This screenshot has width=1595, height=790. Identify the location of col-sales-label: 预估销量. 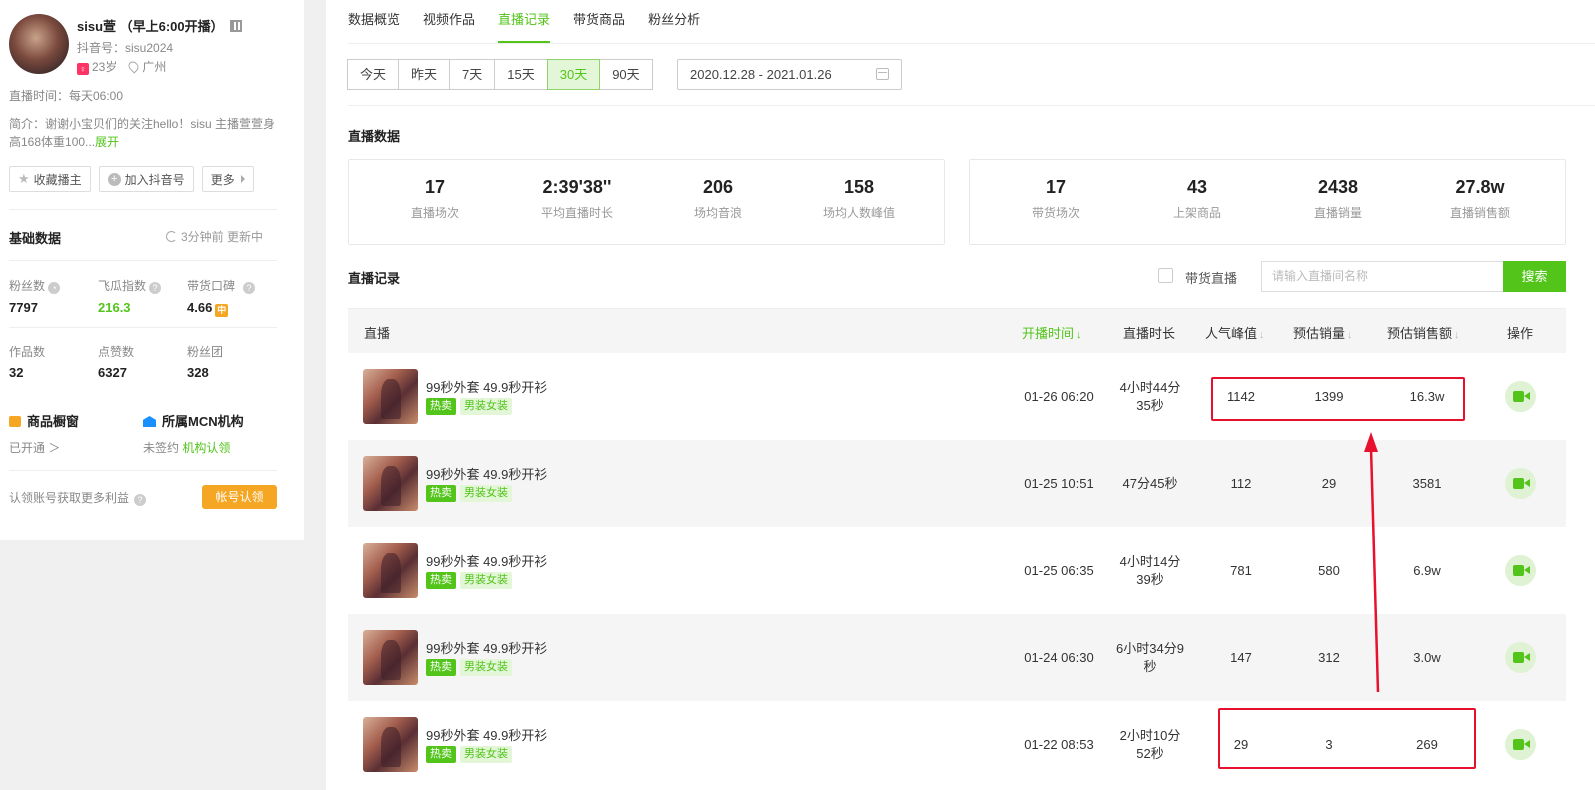
(1319, 333).